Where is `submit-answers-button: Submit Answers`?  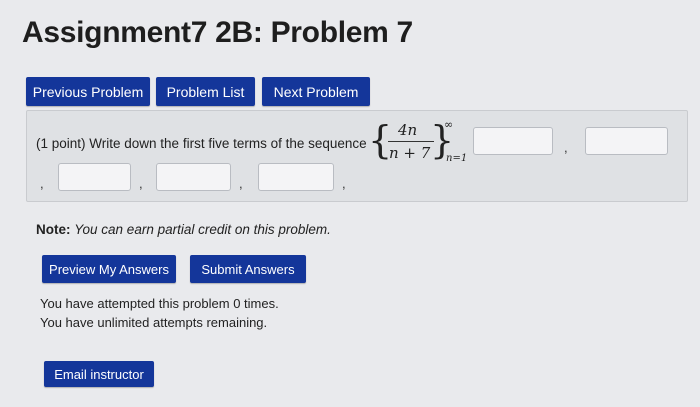 submit-answers-button: Submit Answers is located at coordinates (248, 269).